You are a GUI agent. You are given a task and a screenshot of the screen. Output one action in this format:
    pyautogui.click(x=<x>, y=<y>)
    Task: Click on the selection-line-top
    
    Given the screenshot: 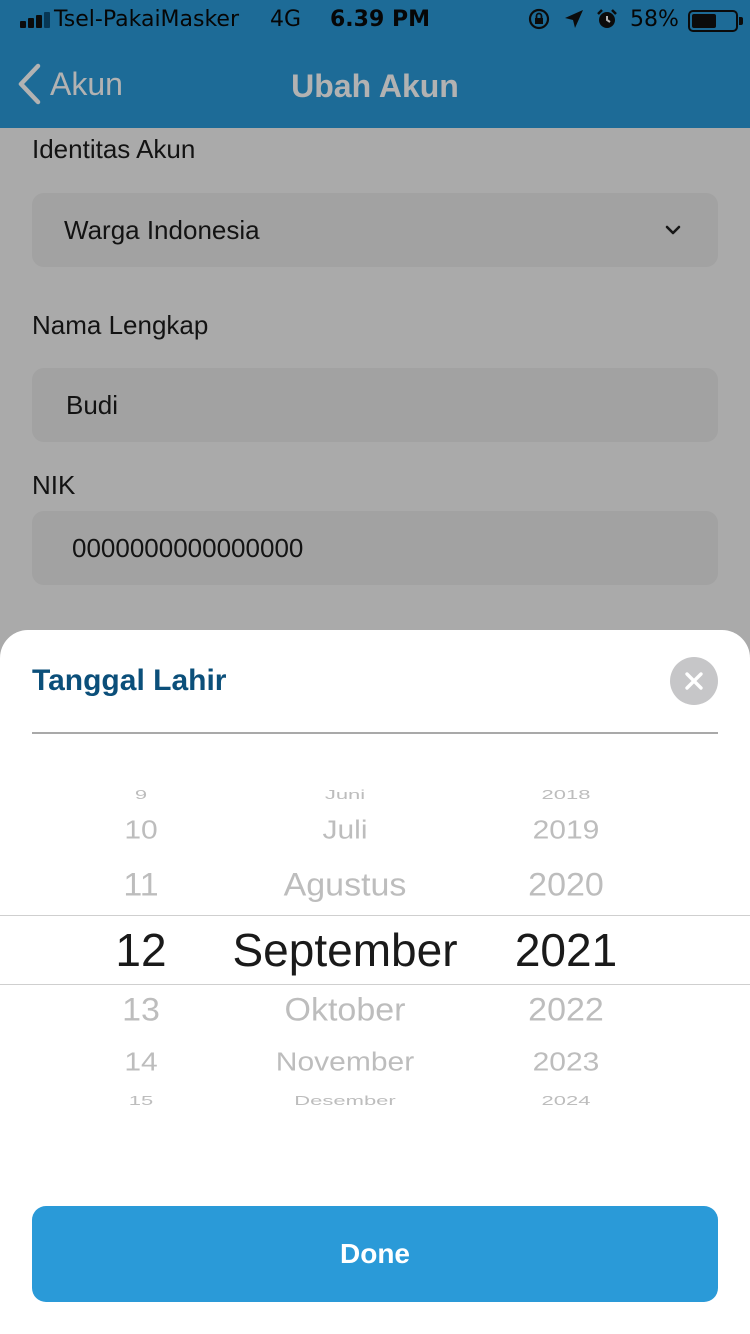 What is the action you would take?
    pyautogui.click(x=375, y=915)
    